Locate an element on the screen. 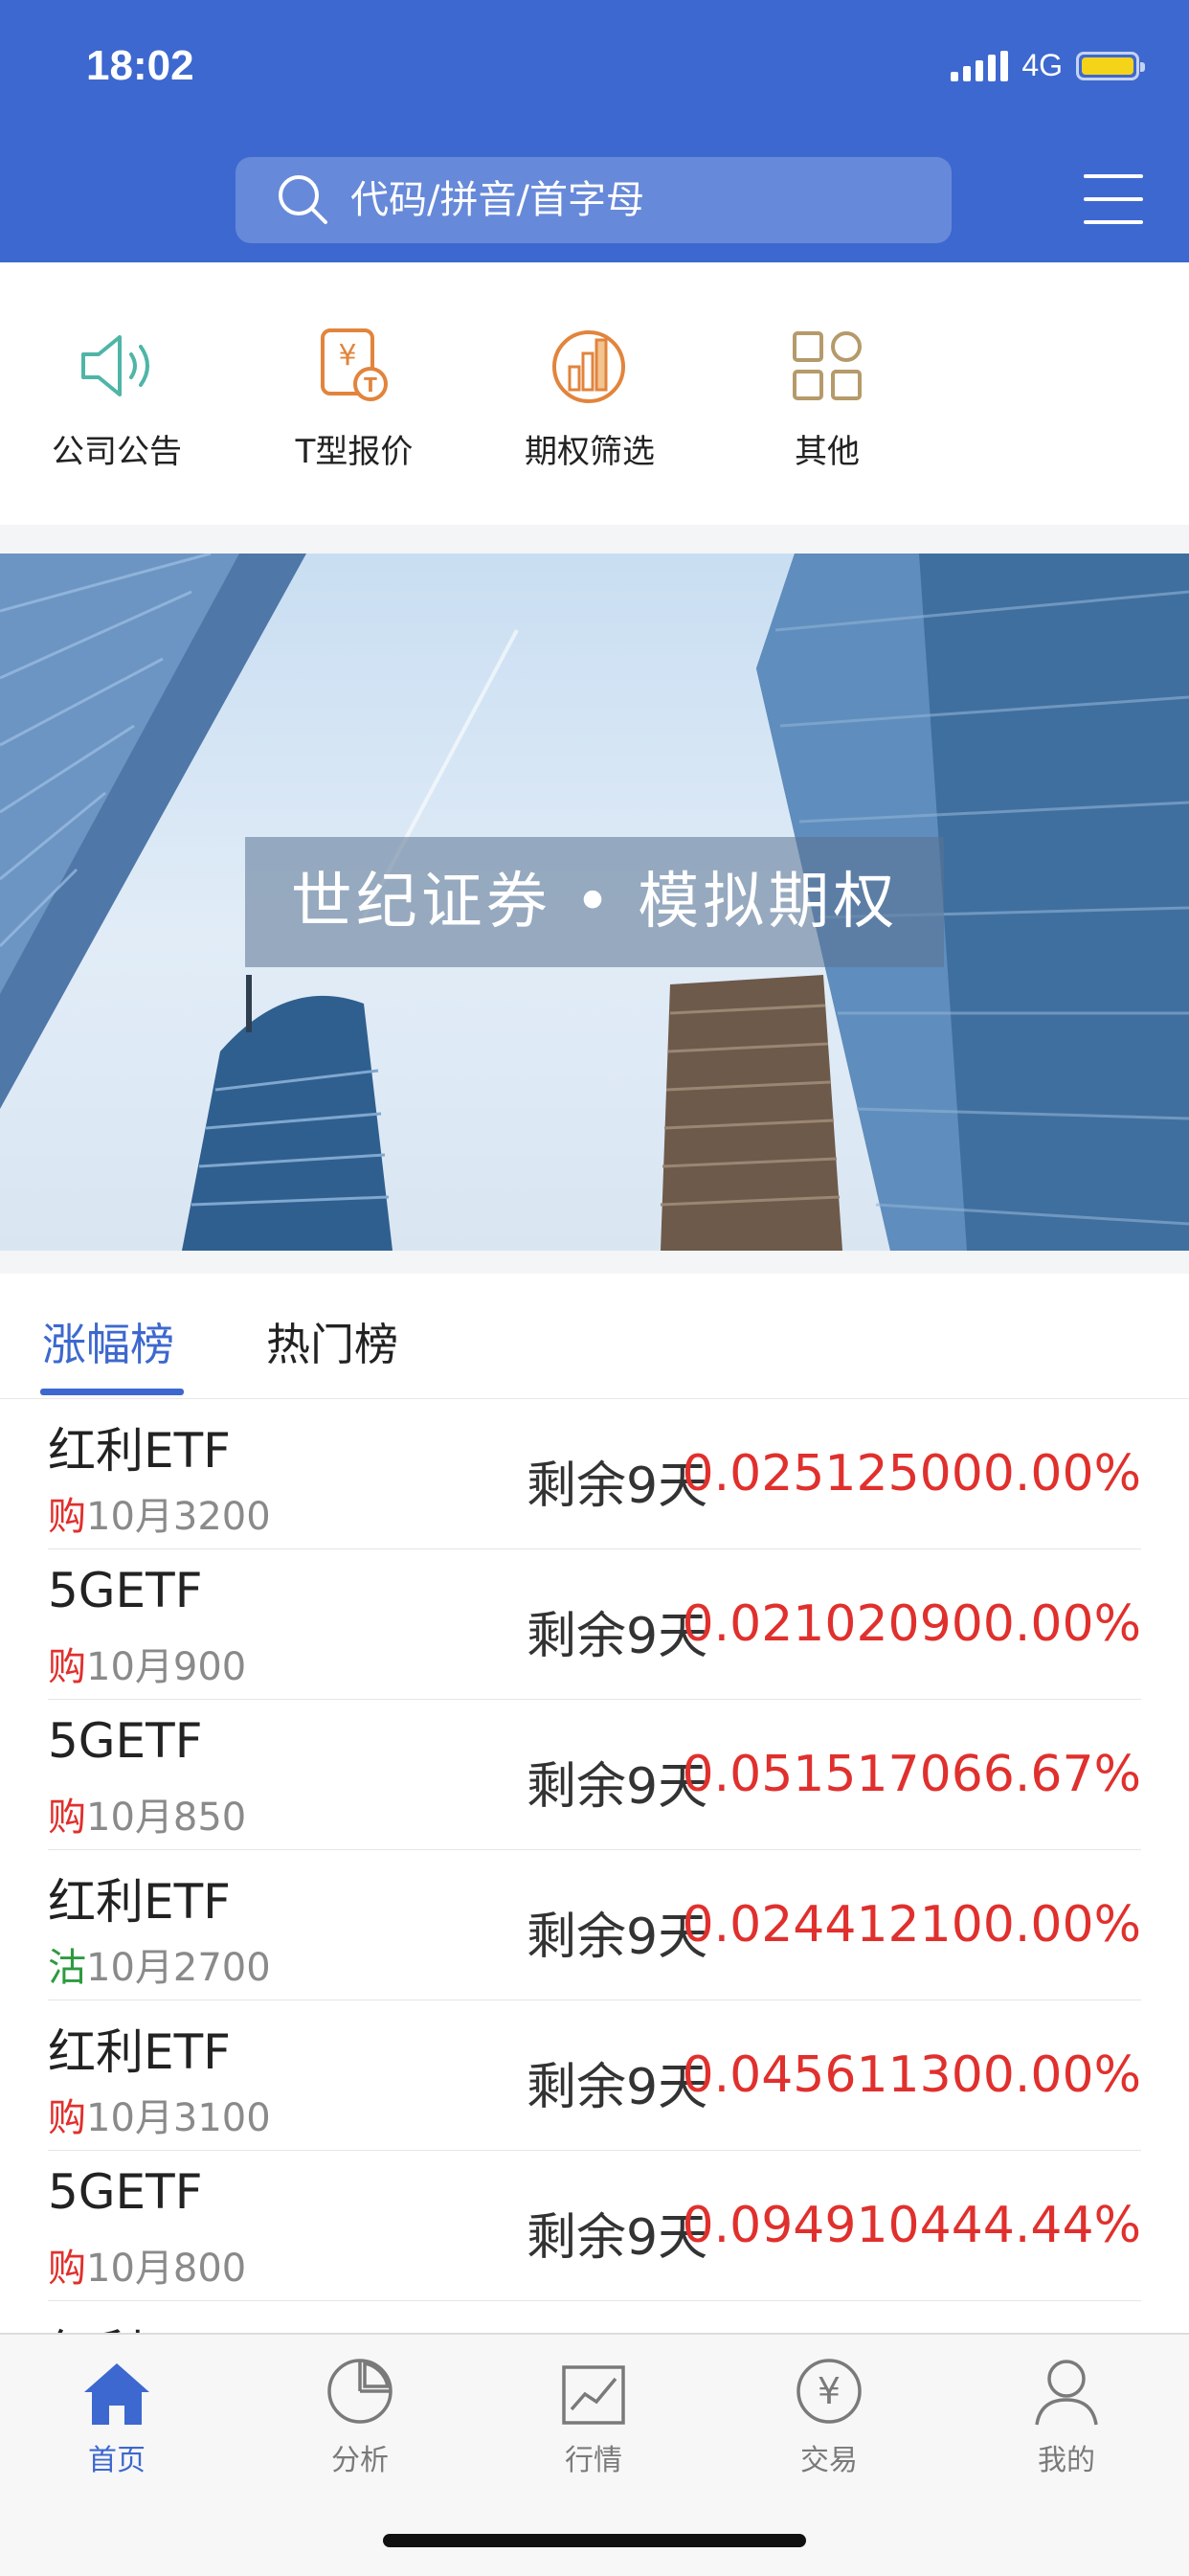 This screenshot has width=1189, height=2576. banner-title: 世纪证券 • 模拟期权 is located at coordinates (594, 902).